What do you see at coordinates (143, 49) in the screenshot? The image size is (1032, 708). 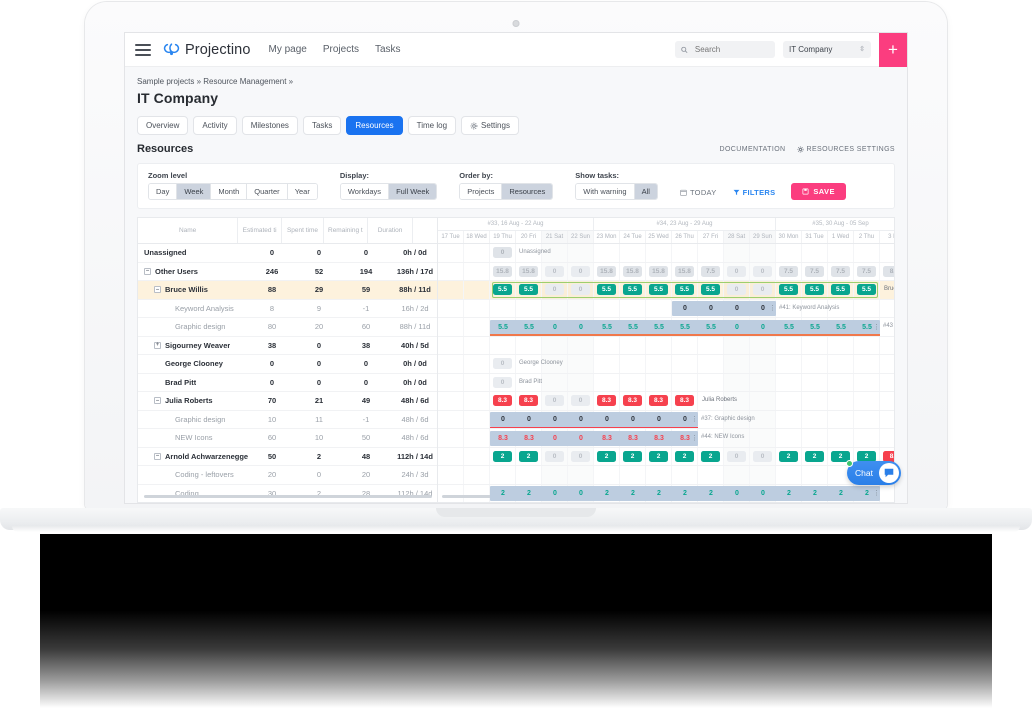 I see `hamburger-icon` at bounding box center [143, 49].